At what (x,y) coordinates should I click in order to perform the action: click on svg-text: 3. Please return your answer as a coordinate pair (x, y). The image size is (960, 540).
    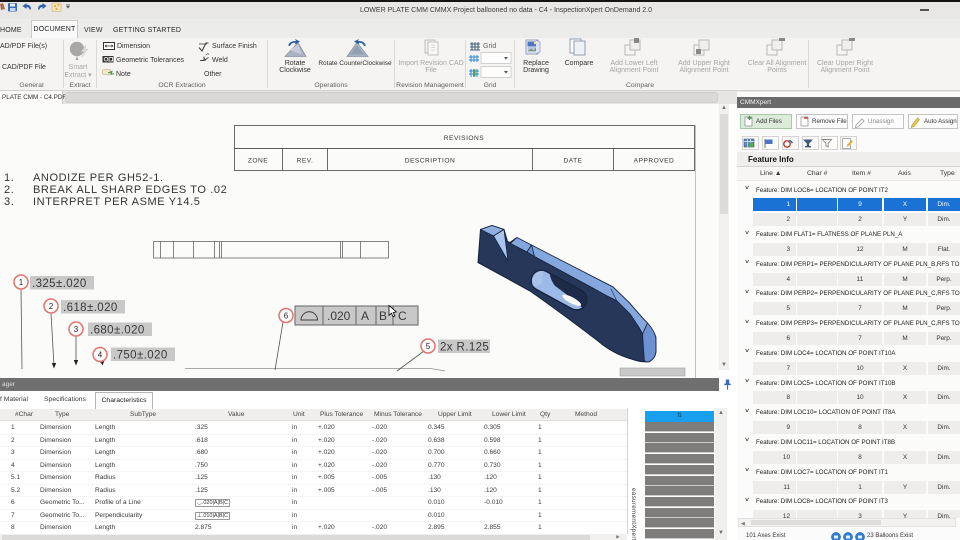
    Looking at the image, I should click on (76, 329).